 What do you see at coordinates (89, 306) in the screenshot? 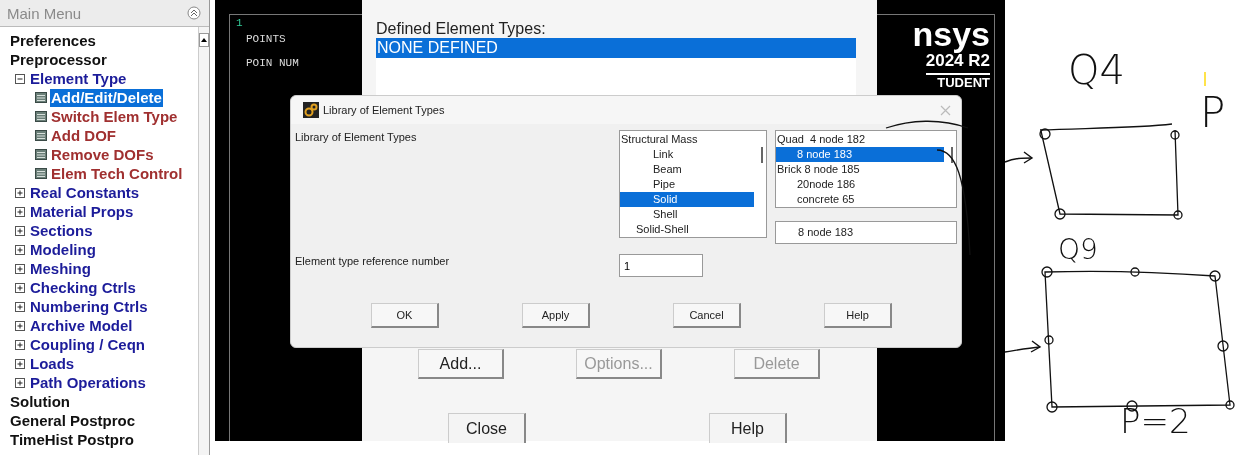
I see `menu-item: Numbering Ctrls` at bounding box center [89, 306].